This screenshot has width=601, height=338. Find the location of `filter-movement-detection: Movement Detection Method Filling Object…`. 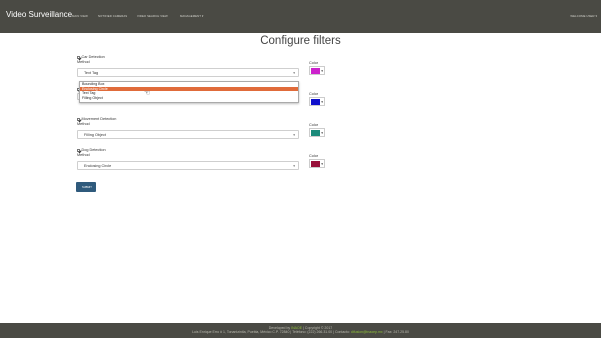

filter-movement-detection: Movement Detection Method Filling Object… is located at coordinates (202, 128).